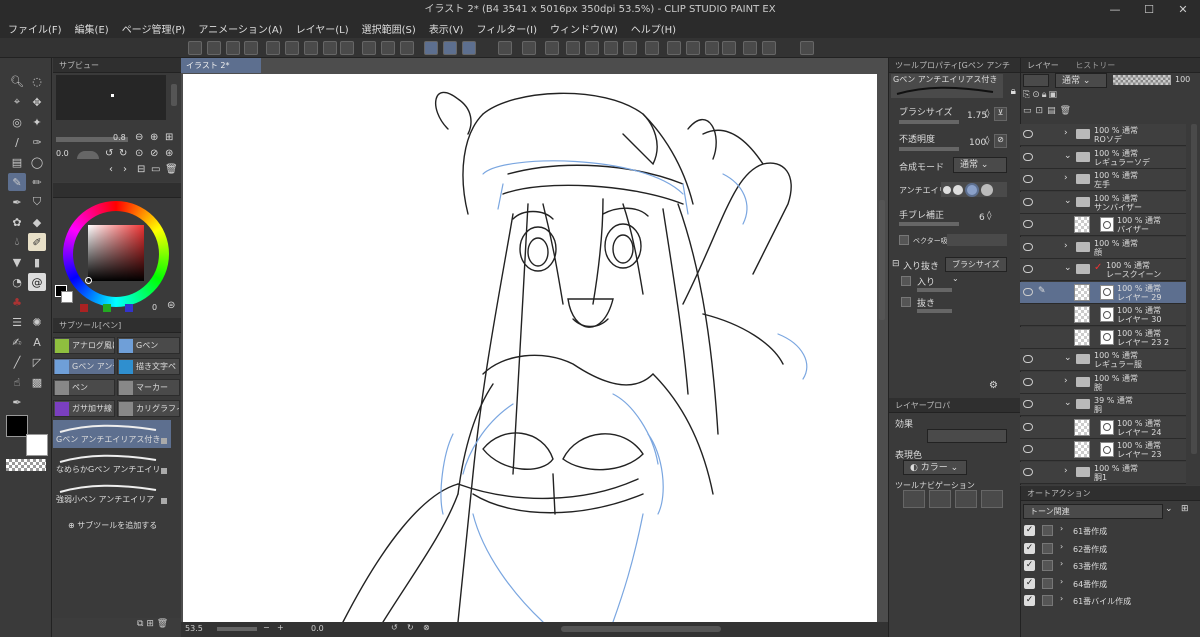 Image resolution: width=1200 pixels, height=637 pixels. I want to click on layer-row: ⌄ 100 % 通常 レギュラー服, so click(1103, 360).